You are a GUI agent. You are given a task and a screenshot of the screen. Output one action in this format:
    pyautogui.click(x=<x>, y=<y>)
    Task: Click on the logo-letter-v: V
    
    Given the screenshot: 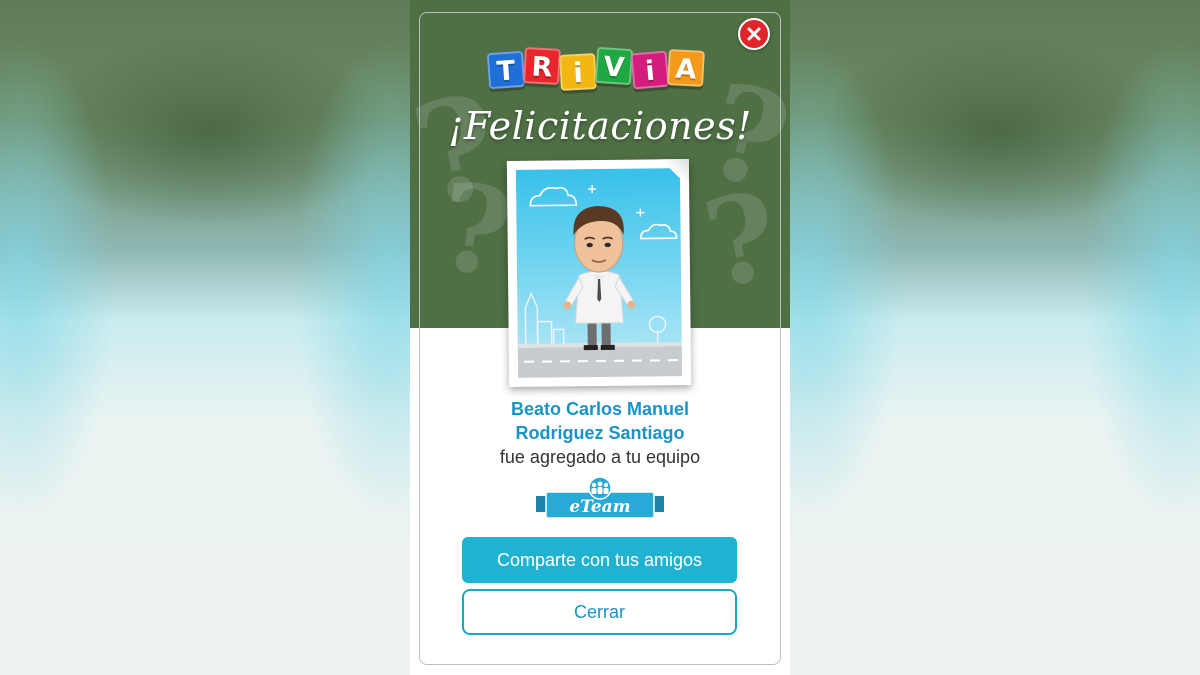 What is the action you would take?
    pyautogui.click(x=614, y=66)
    